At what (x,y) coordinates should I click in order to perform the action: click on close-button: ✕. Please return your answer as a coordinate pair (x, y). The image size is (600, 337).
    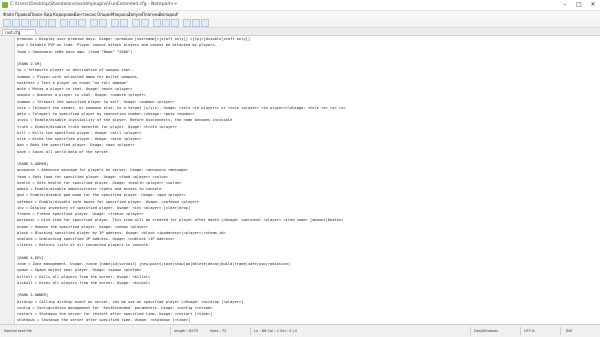
    Looking at the image, I should click on (593, 5).